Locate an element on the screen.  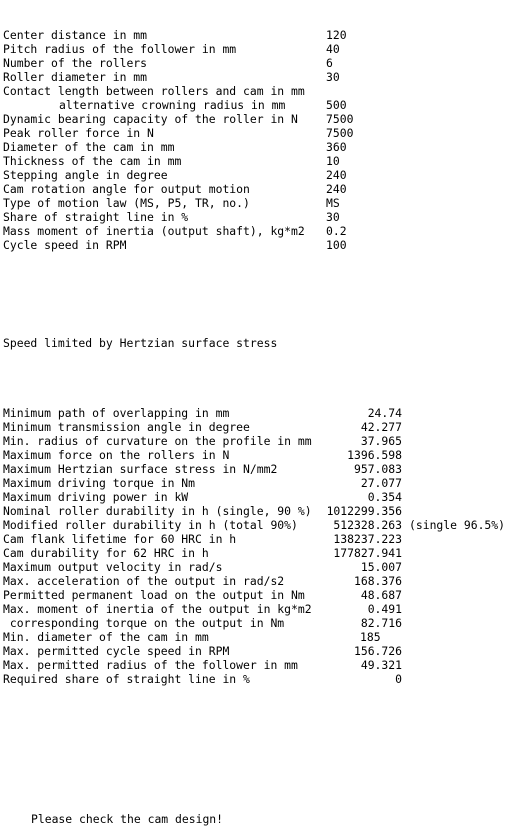
result-row: Maximum output velocity in rad/s 15.007 is located at coordinates (202, 567).